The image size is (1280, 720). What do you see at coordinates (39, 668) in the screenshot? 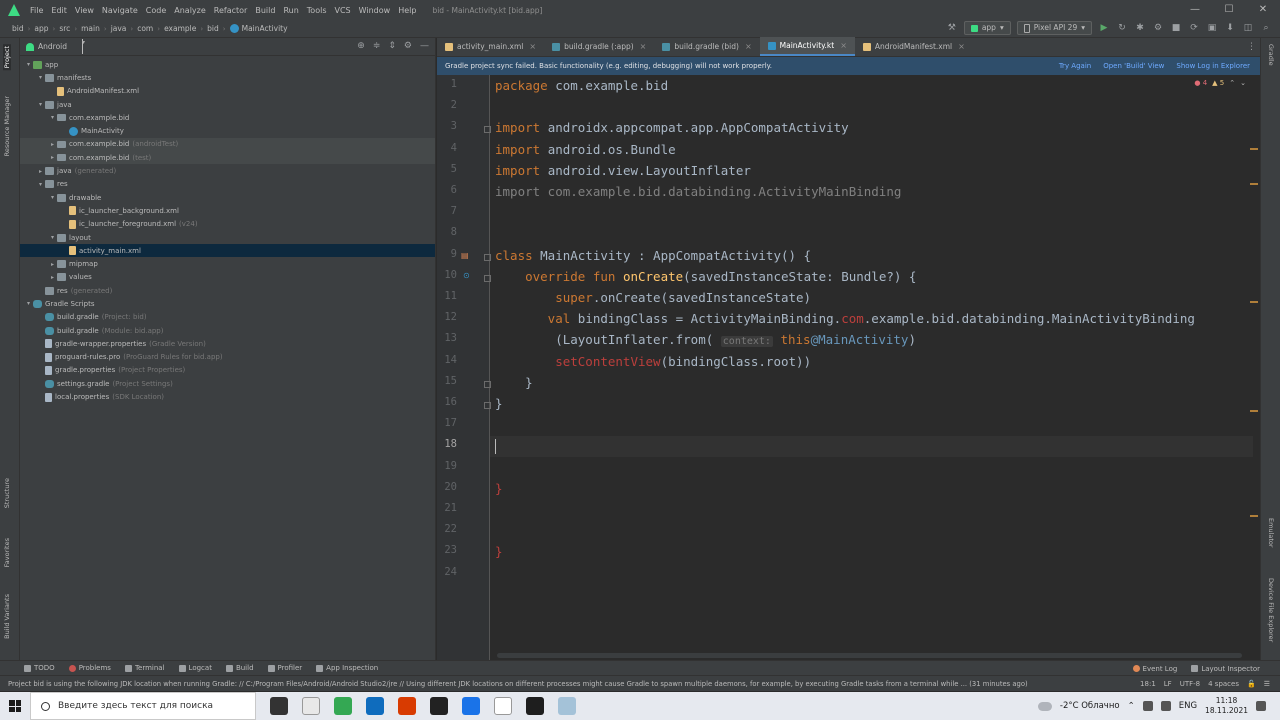
I see `tool-window-todo: TODO` at bounding box center [39, 668].